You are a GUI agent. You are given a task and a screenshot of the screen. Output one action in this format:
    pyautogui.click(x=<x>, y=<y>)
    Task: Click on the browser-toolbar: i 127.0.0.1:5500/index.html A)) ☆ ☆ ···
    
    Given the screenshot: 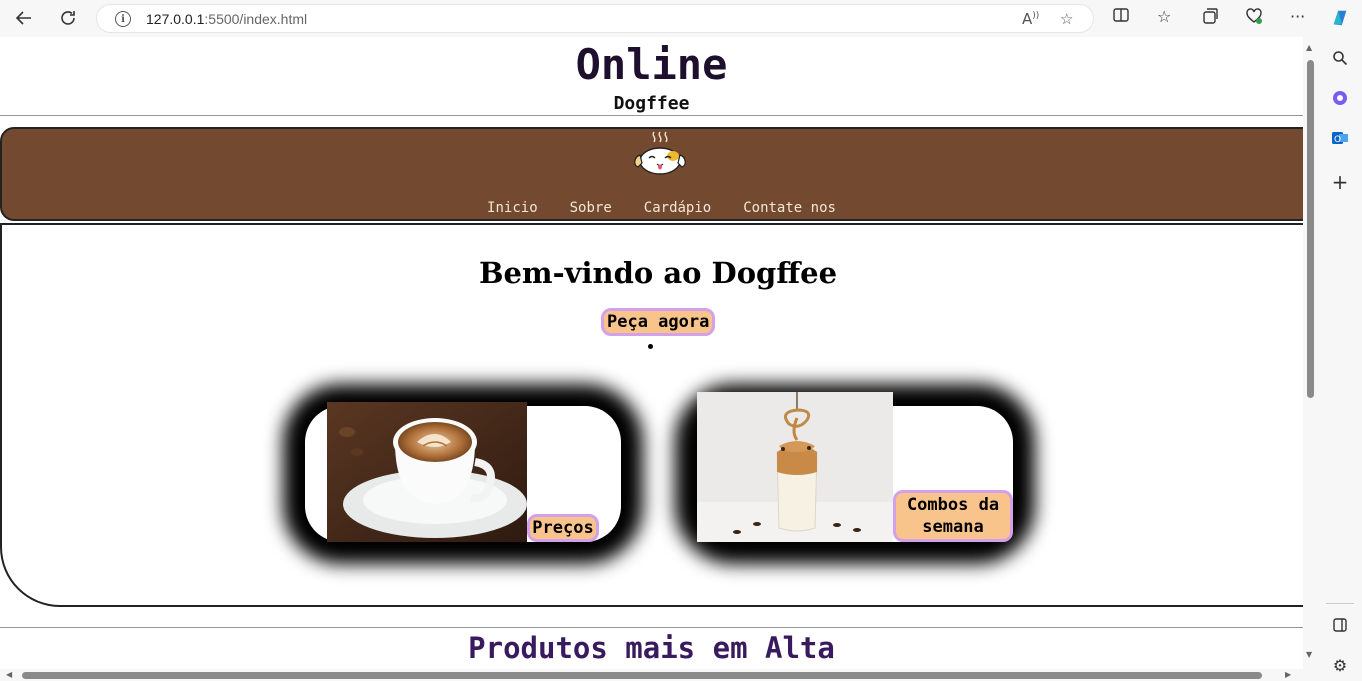 What is the action you would take?
    pyautogui.click(x=681, y=18)
    